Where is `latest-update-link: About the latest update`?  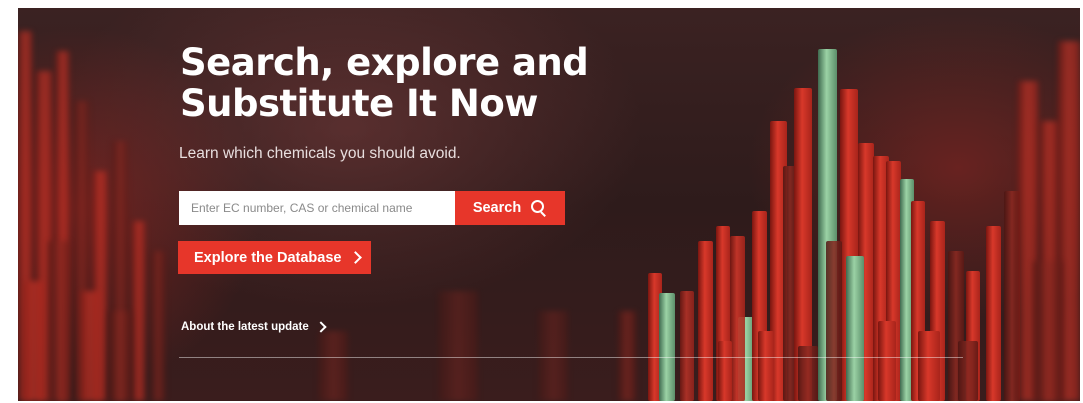 latest-update-link: About the latest update is located at coordinates (254, 327).